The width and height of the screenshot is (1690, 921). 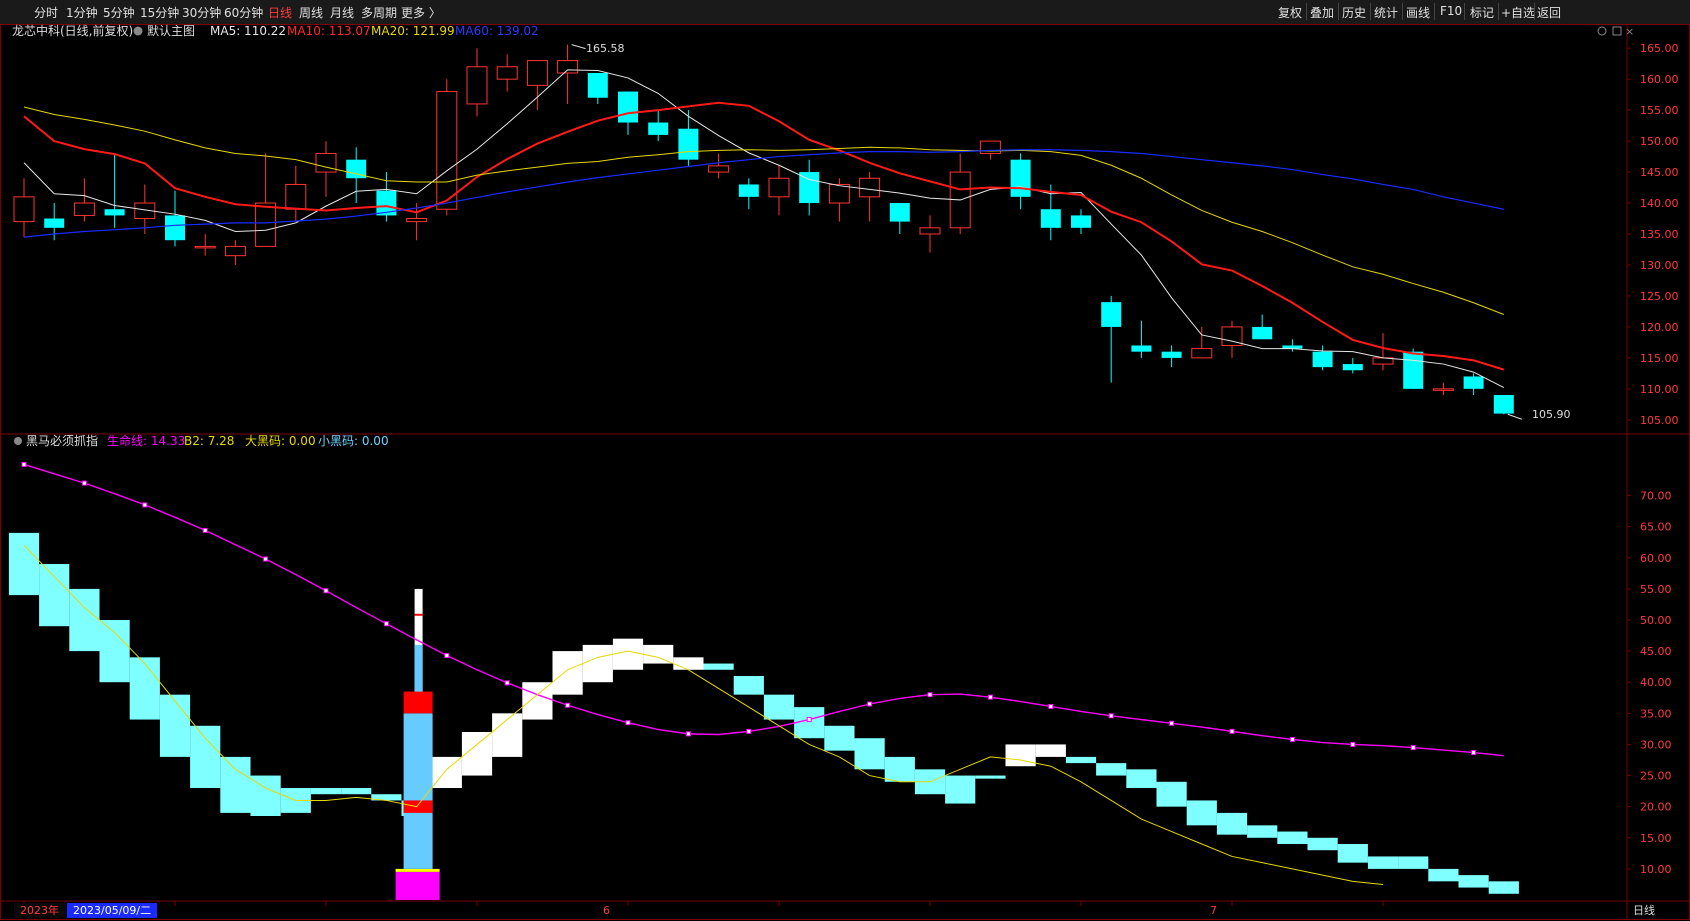 What do you see at coordinates (311, 12) in the screenshot?
I see `period-tab-weekly: 周线` at bounding box center [311, 12].